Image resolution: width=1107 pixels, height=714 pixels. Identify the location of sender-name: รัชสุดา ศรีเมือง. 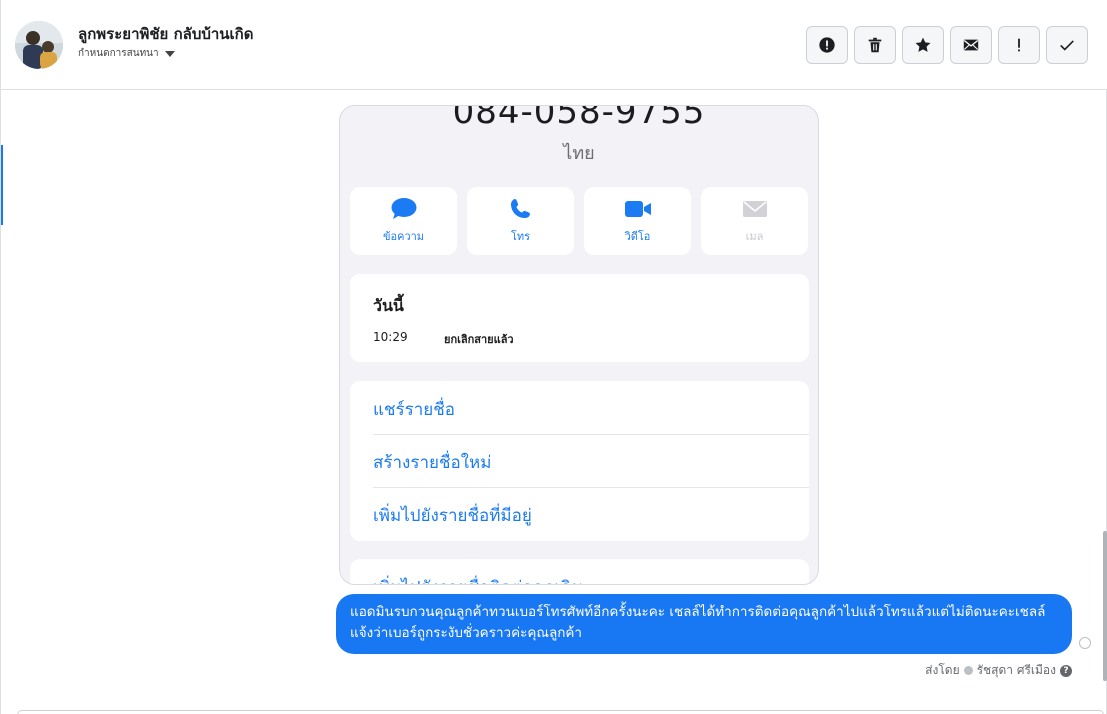
(1016, 670).